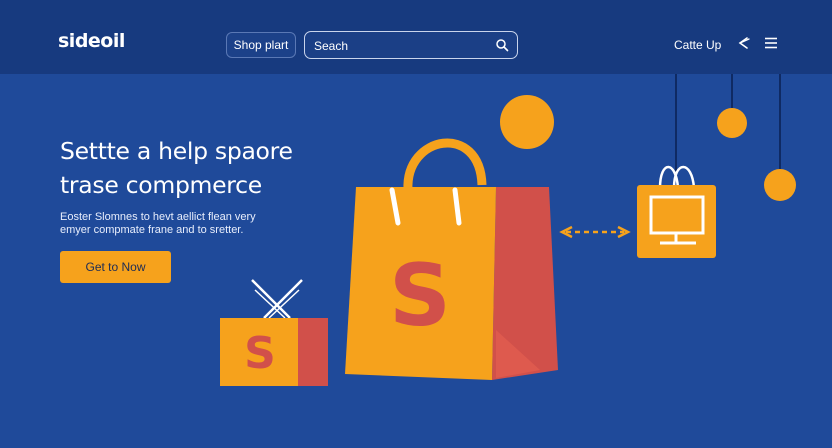 Image resolution: width=832 pixels, height=448 pixels. I want to click on small-bag-symbol: S, so click(260, 353).